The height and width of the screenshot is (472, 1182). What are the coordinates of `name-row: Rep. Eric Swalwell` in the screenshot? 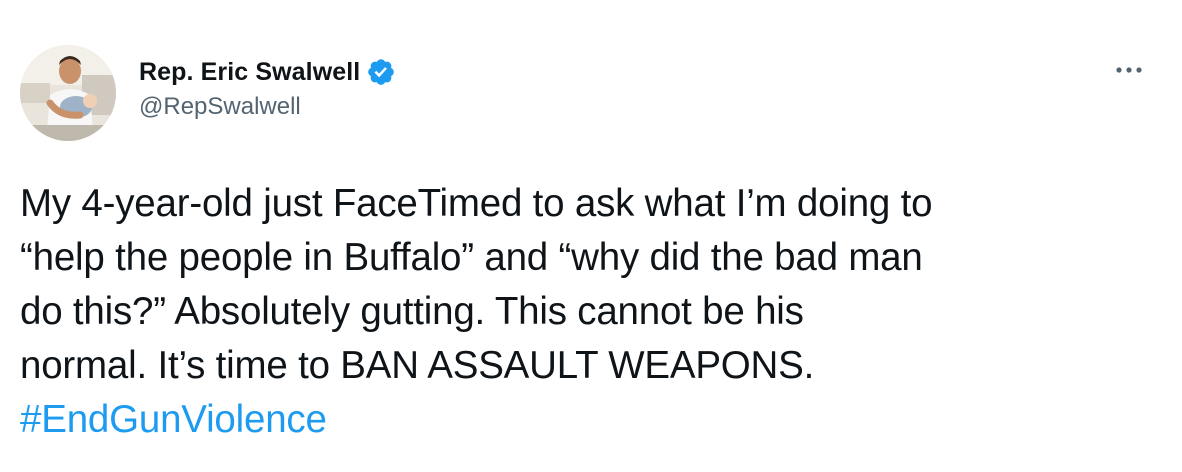 It's located at (267, 72).